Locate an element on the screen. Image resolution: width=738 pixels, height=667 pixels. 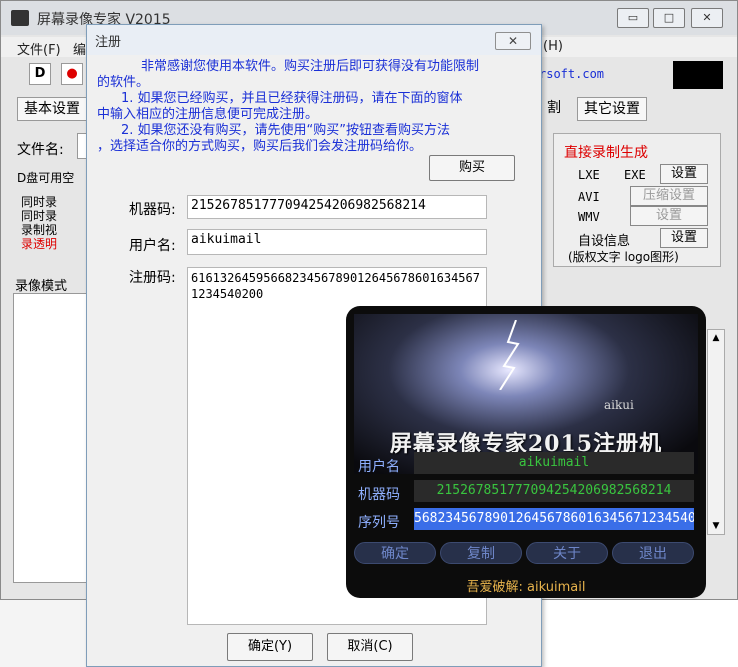
keygen-credit: 吾爱破解: aikuimail is located at coordinates (526, 587).